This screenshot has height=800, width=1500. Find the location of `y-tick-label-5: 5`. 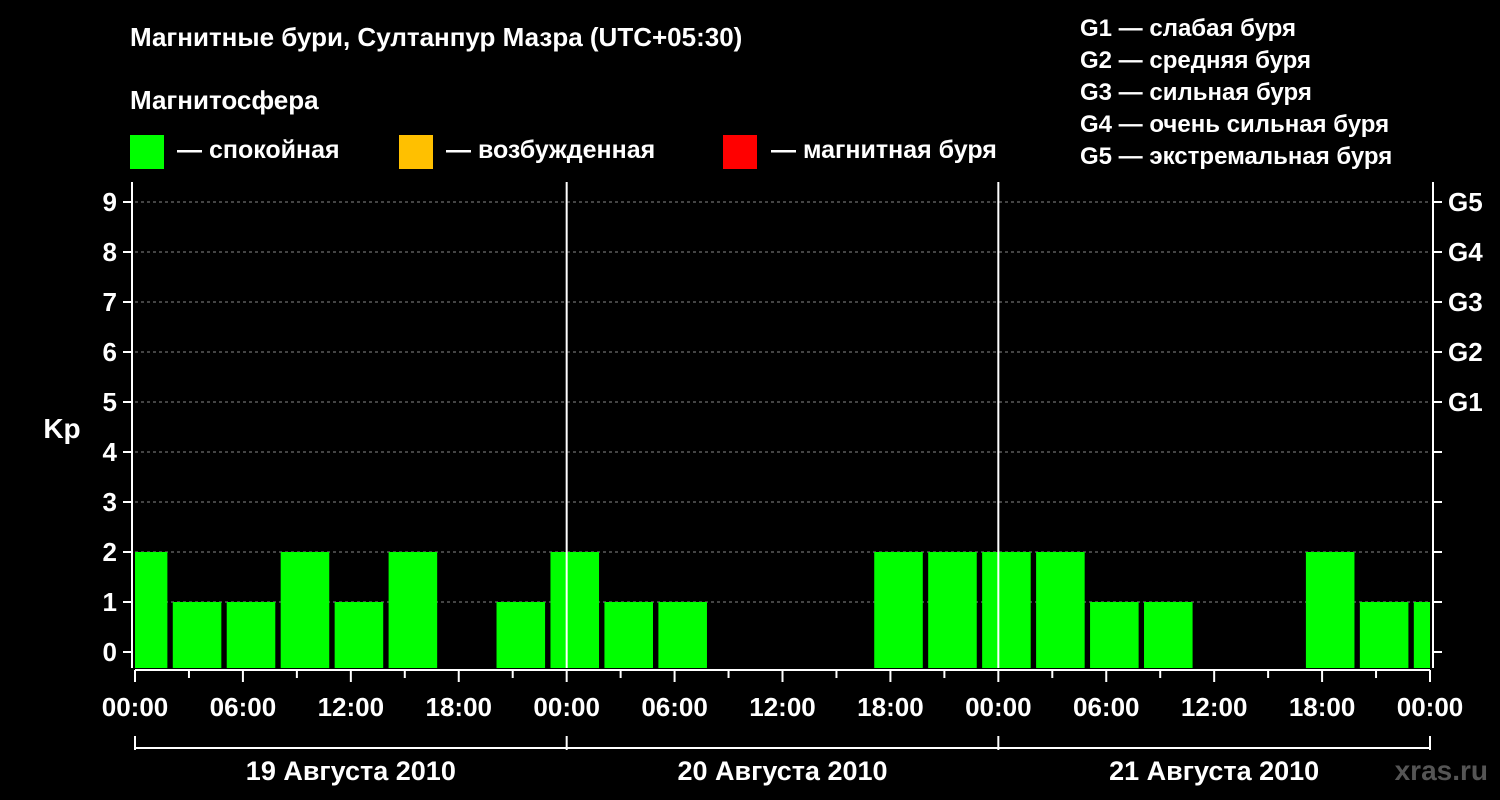

y-tick-label-5: 5 is located at coordinates (110, 402).